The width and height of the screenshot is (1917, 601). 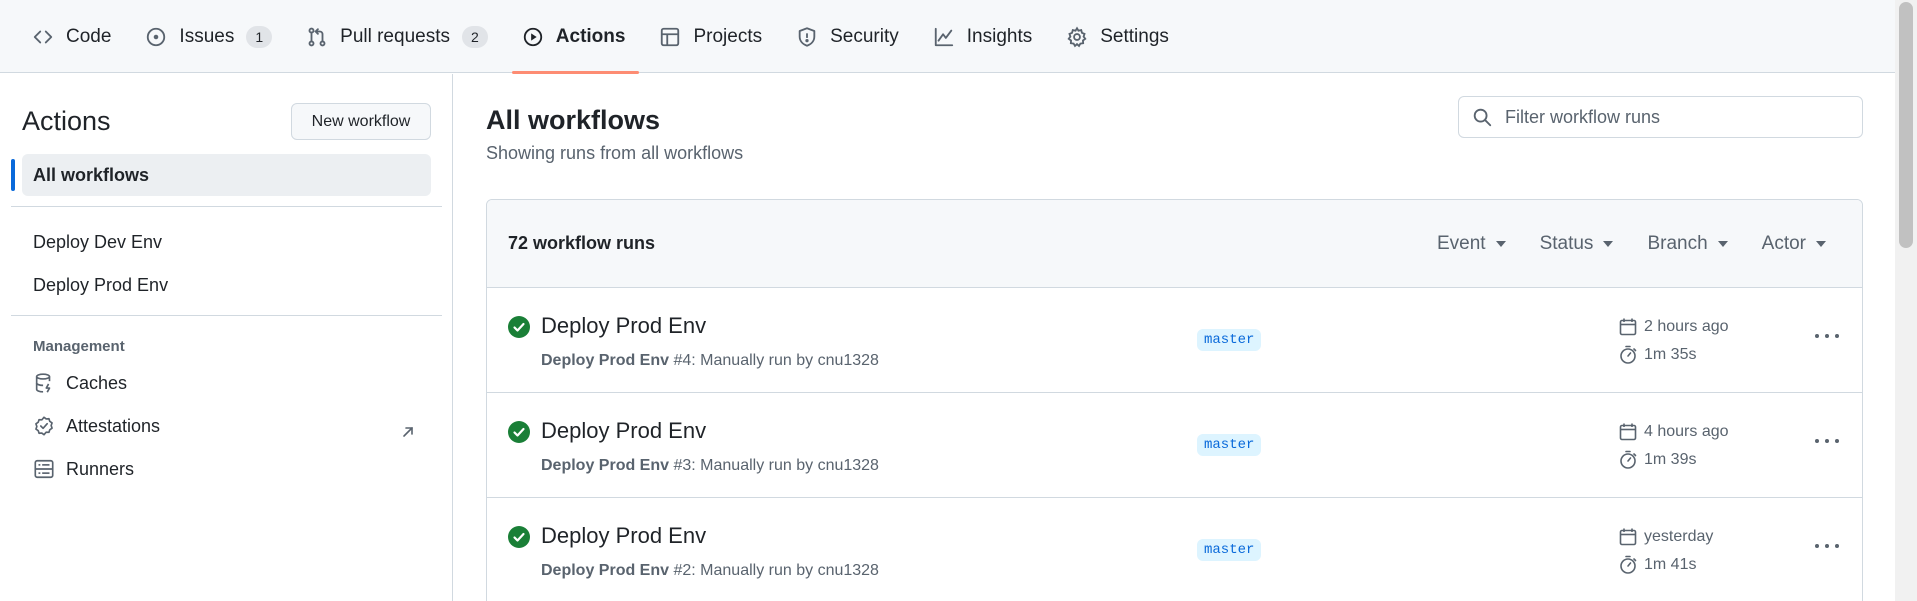 I want to click on gear-icon, so click(x=1077, y=37).